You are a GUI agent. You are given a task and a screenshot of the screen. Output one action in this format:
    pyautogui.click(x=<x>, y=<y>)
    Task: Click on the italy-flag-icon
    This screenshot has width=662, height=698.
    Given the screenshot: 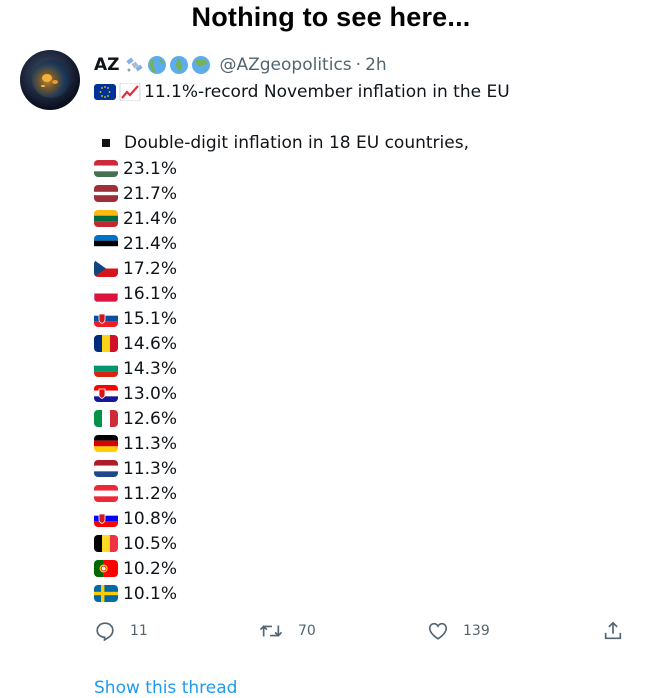 What is the action you would take?
    pyautogui.click(x=106, y=418)
    